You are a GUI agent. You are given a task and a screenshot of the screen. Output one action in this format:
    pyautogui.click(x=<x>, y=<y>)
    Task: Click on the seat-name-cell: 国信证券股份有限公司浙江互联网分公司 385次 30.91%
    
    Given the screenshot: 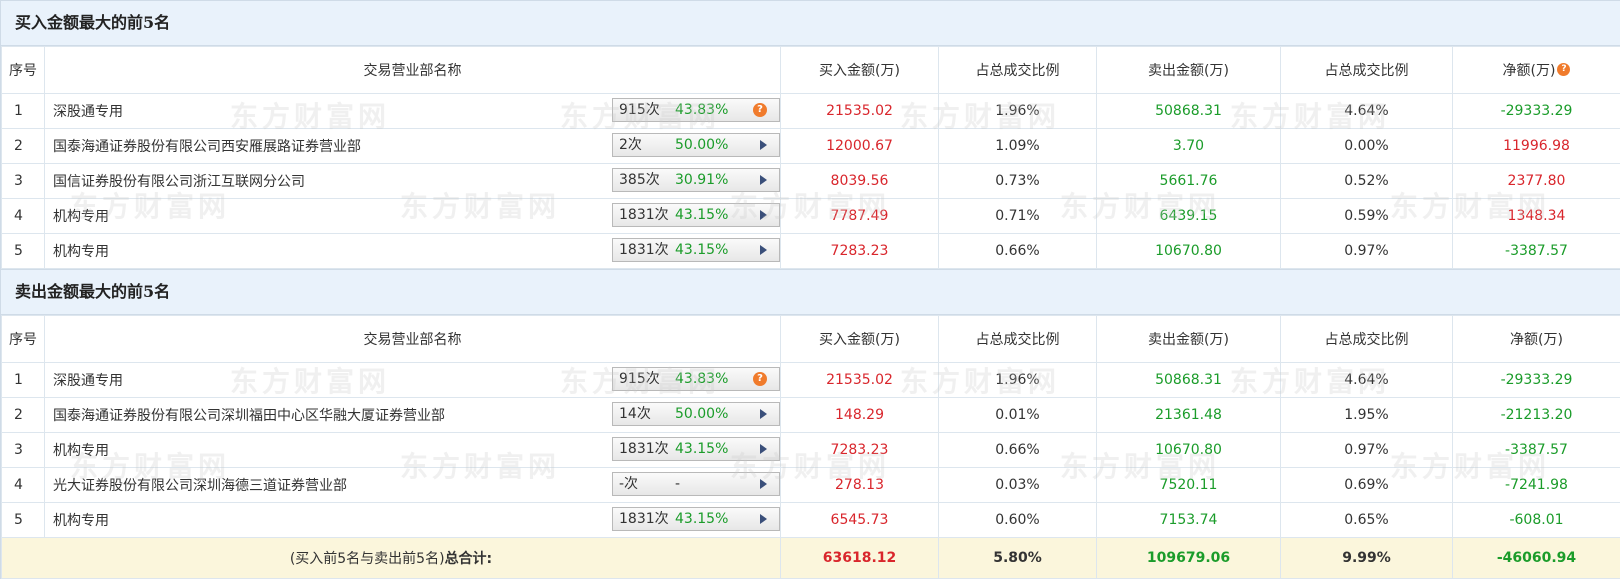 What is the action you would take?
    pyautogui.click(x=412, y=181)
    